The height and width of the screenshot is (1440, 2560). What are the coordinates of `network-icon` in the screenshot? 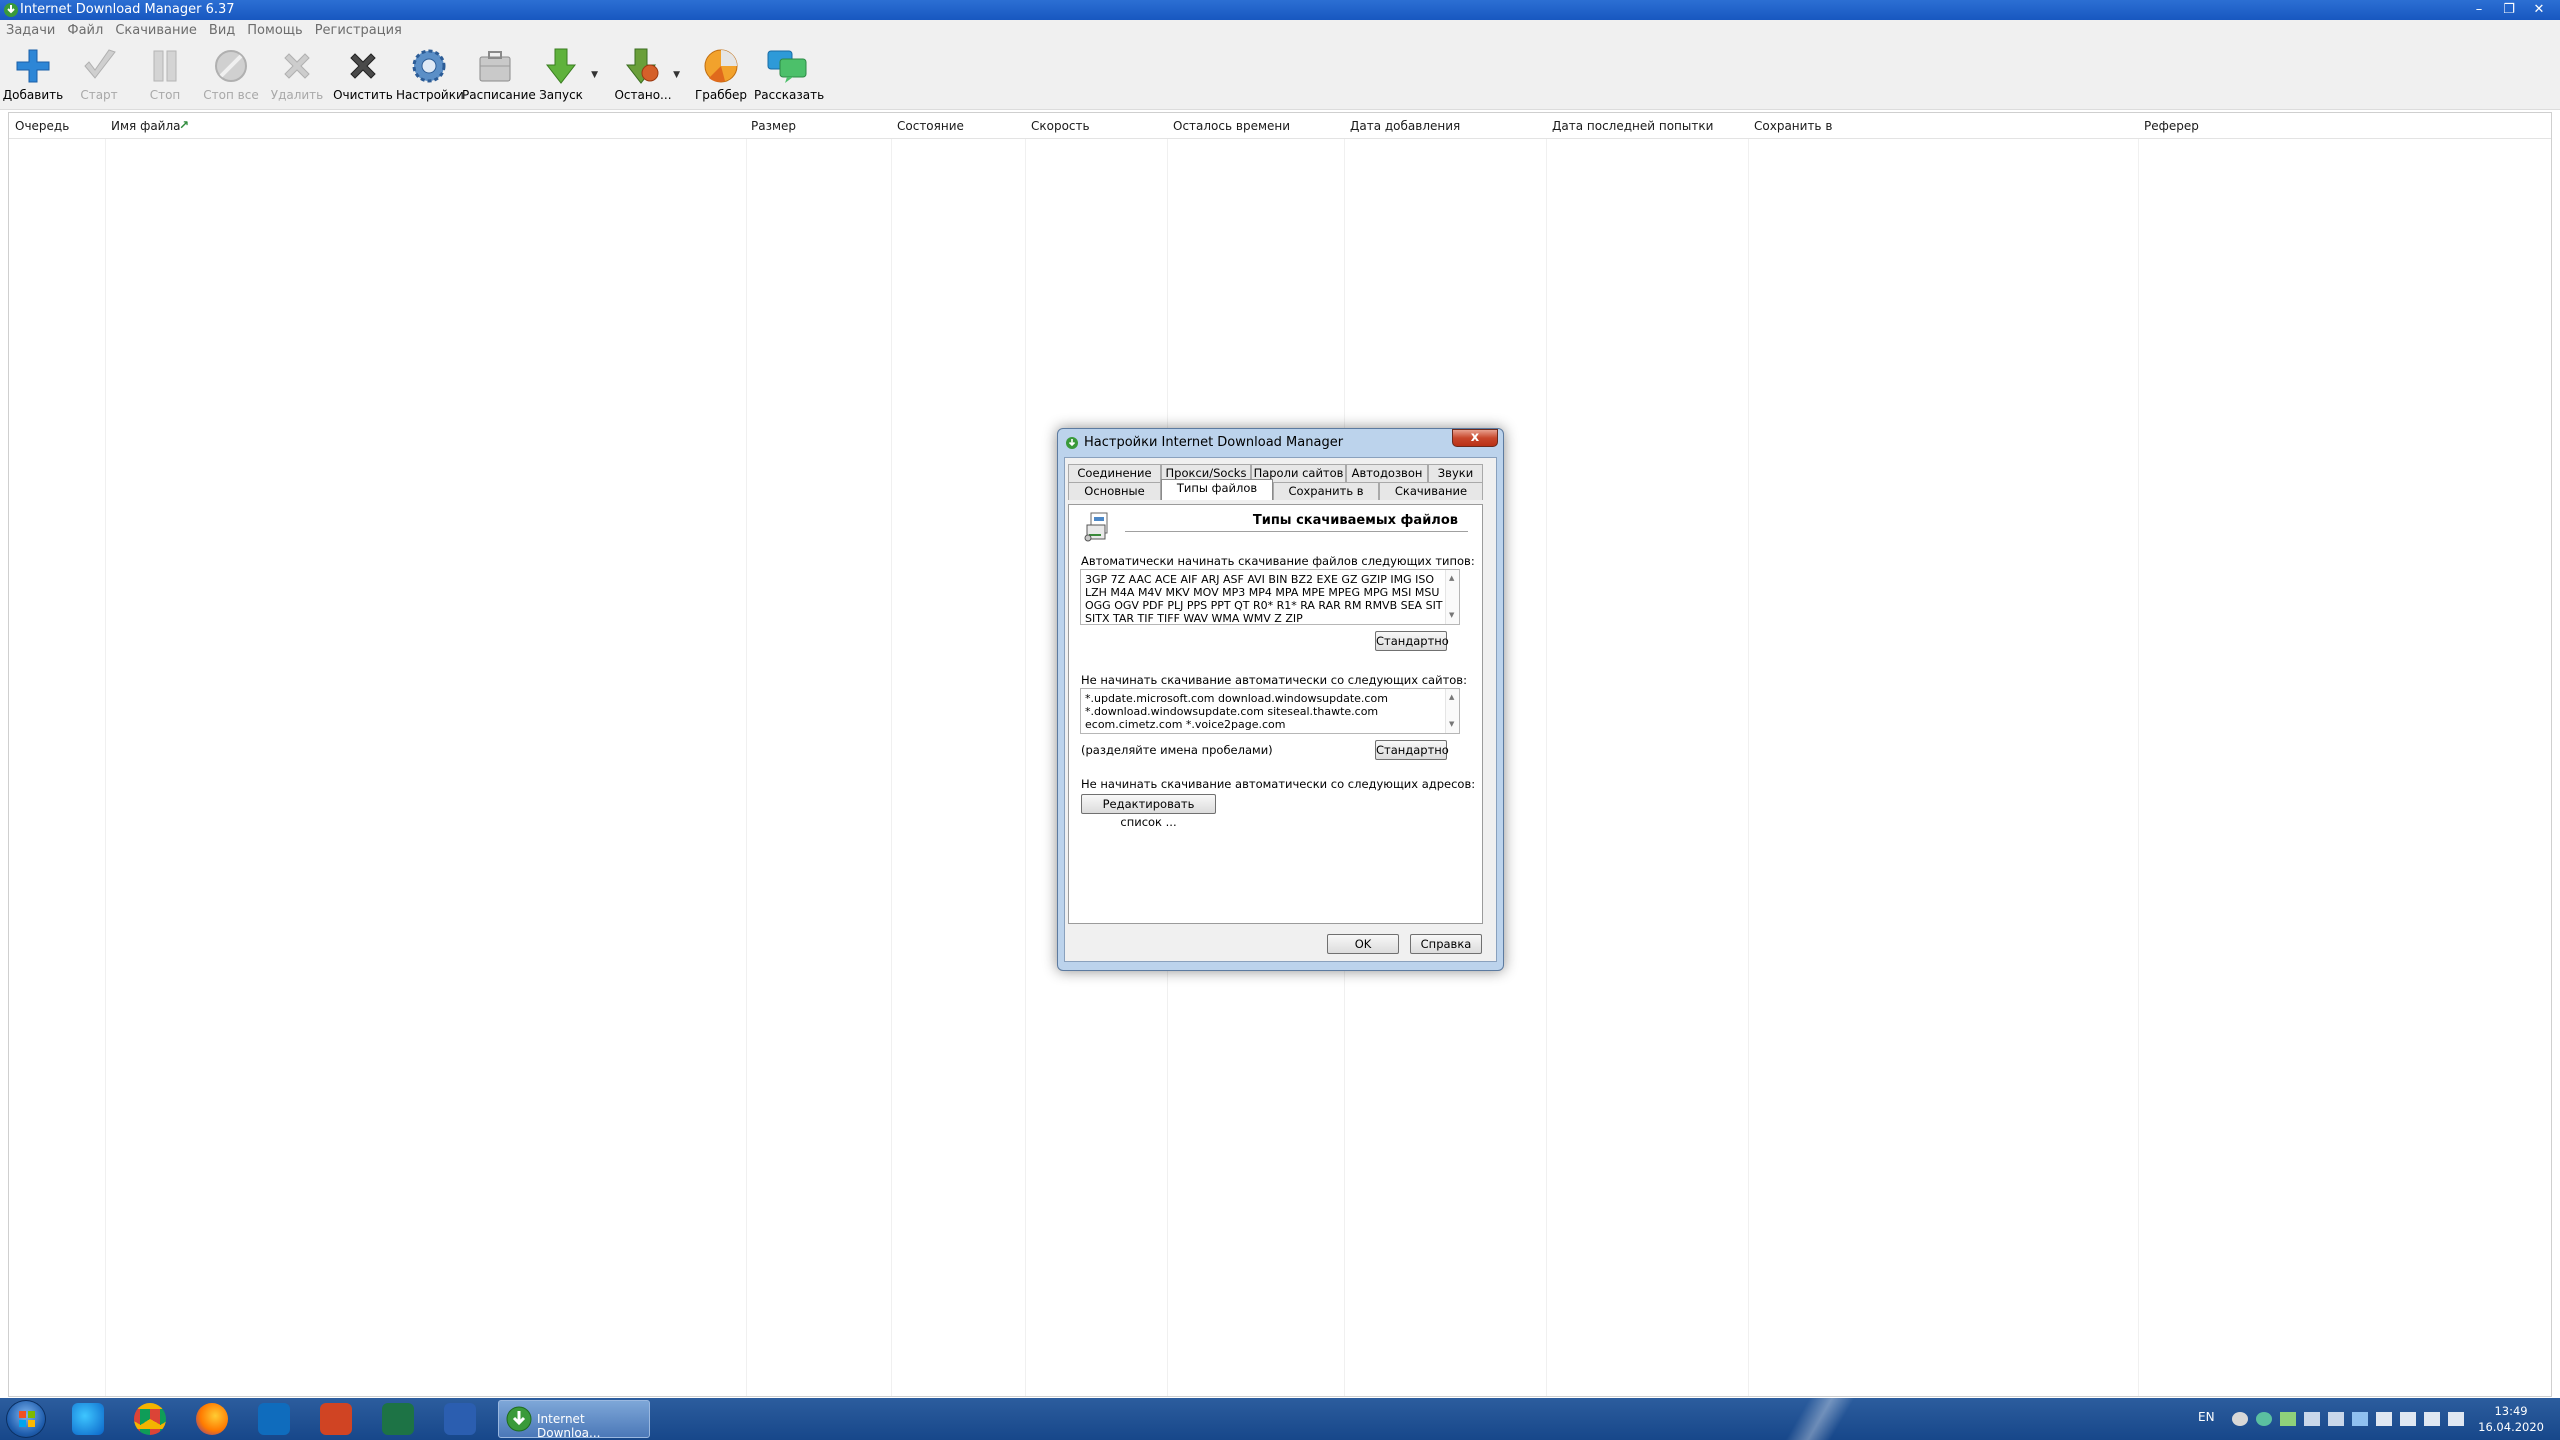 It's located at (2432, 1419).